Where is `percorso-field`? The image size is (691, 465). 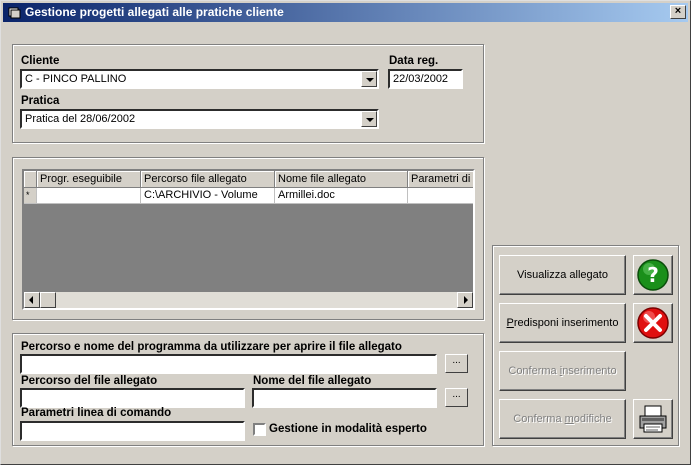
percorso-field is located at coordinates (132, 398).